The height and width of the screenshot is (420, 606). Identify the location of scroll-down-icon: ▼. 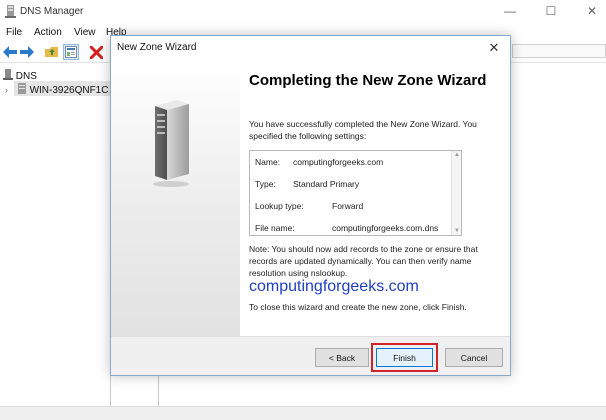
(457, 231).